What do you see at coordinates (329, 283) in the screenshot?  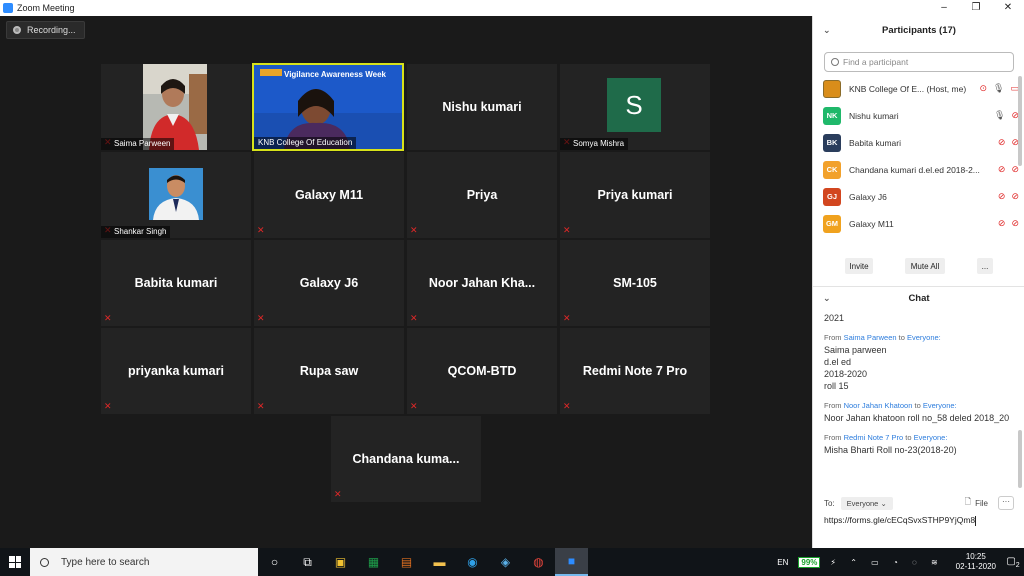 I see `video-tile: Galaxy J6 ✕` at bounding box center [329, 283].